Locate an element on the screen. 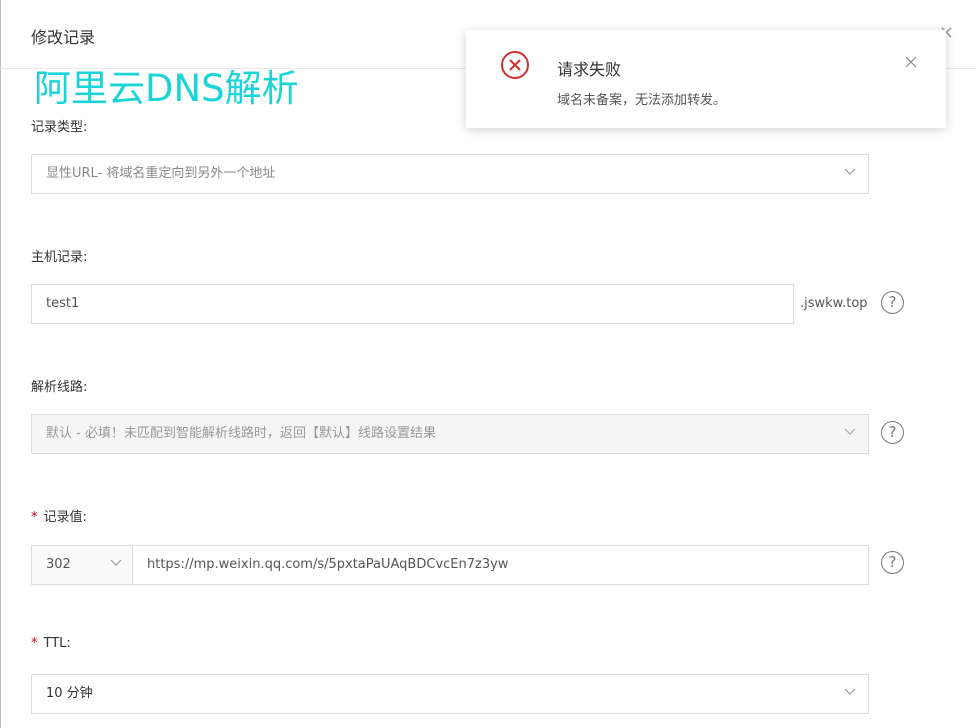 Image resolution: width=976 pixels, height=728 pixels. dialog-title: 修改记录 is located at coordinates (63, 37).